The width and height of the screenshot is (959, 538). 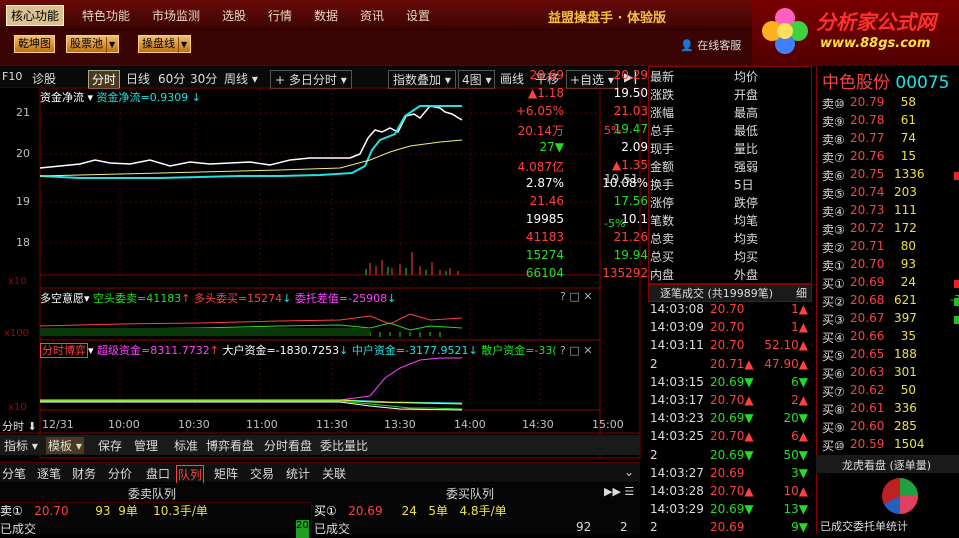 I want to click on tab-price: 分价, so click(x=120, y=473).